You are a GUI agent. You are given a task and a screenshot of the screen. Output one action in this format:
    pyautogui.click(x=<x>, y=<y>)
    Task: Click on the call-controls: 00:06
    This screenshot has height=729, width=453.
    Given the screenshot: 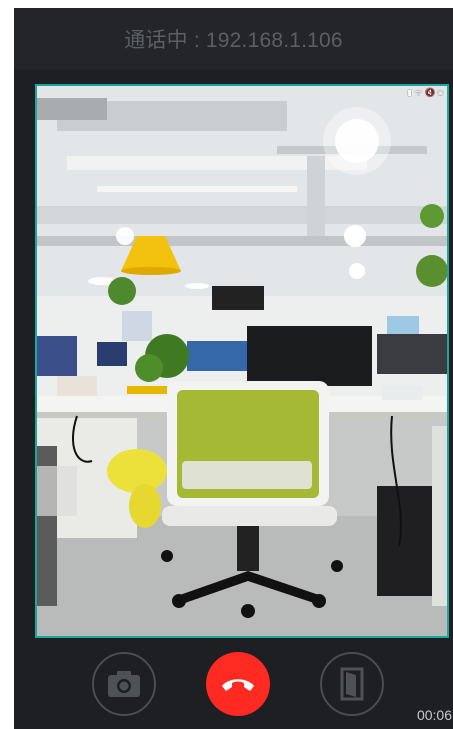 What is the action you would take?
    pyautogui.click(x=233, y=688)
    